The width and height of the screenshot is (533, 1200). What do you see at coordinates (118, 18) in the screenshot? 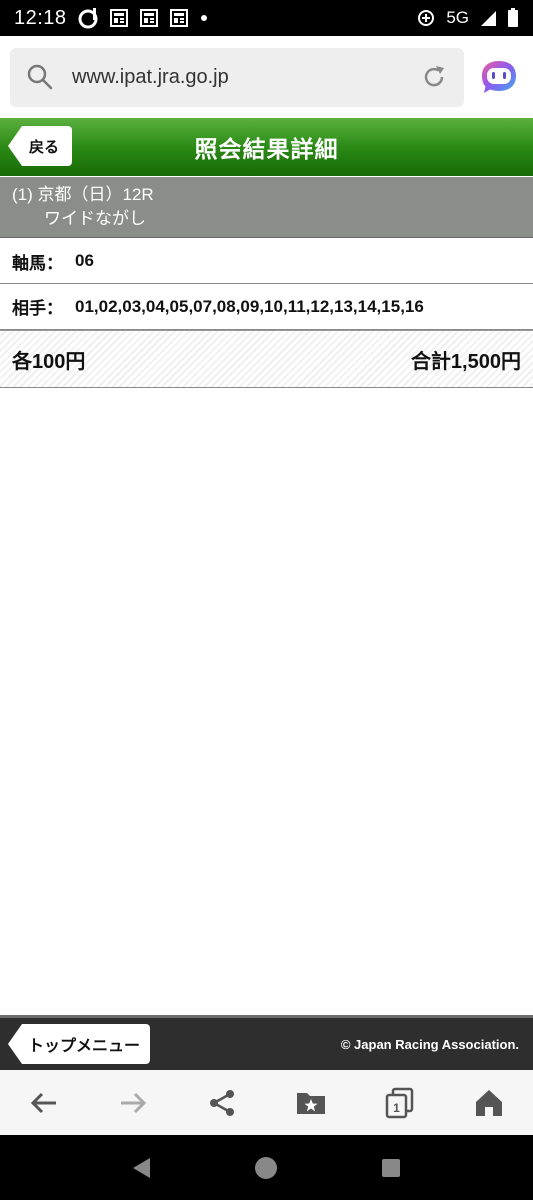
I see `news-icon` at bounding box center [118, 18].